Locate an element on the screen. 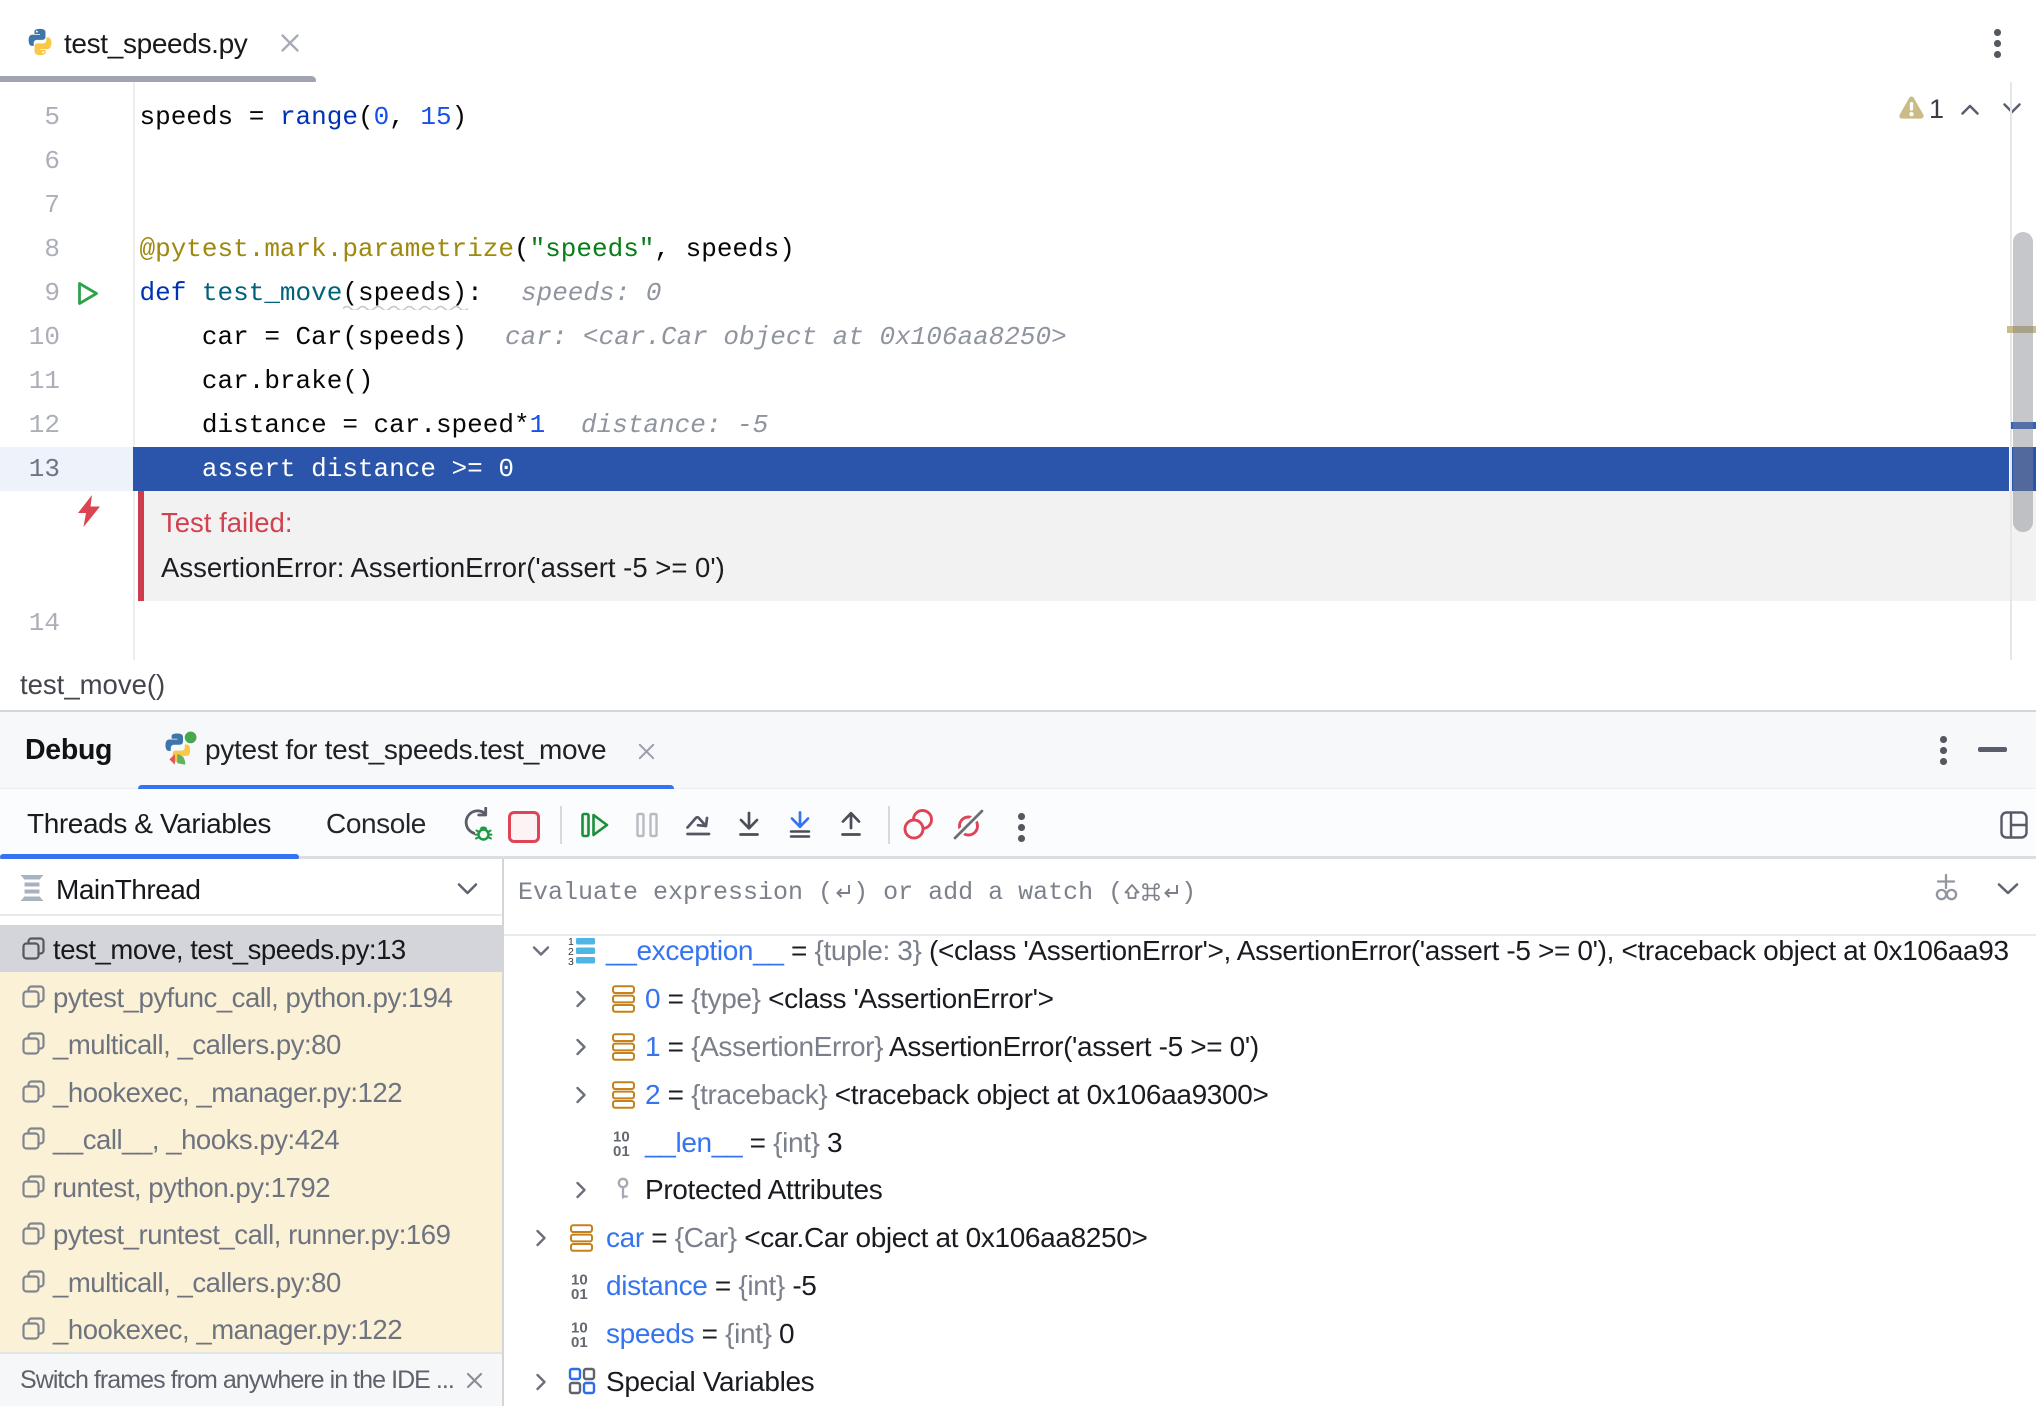 The width and height of the screenshot is (2036, 1406). svg-text: 3 is located at coordinates (571, 961).